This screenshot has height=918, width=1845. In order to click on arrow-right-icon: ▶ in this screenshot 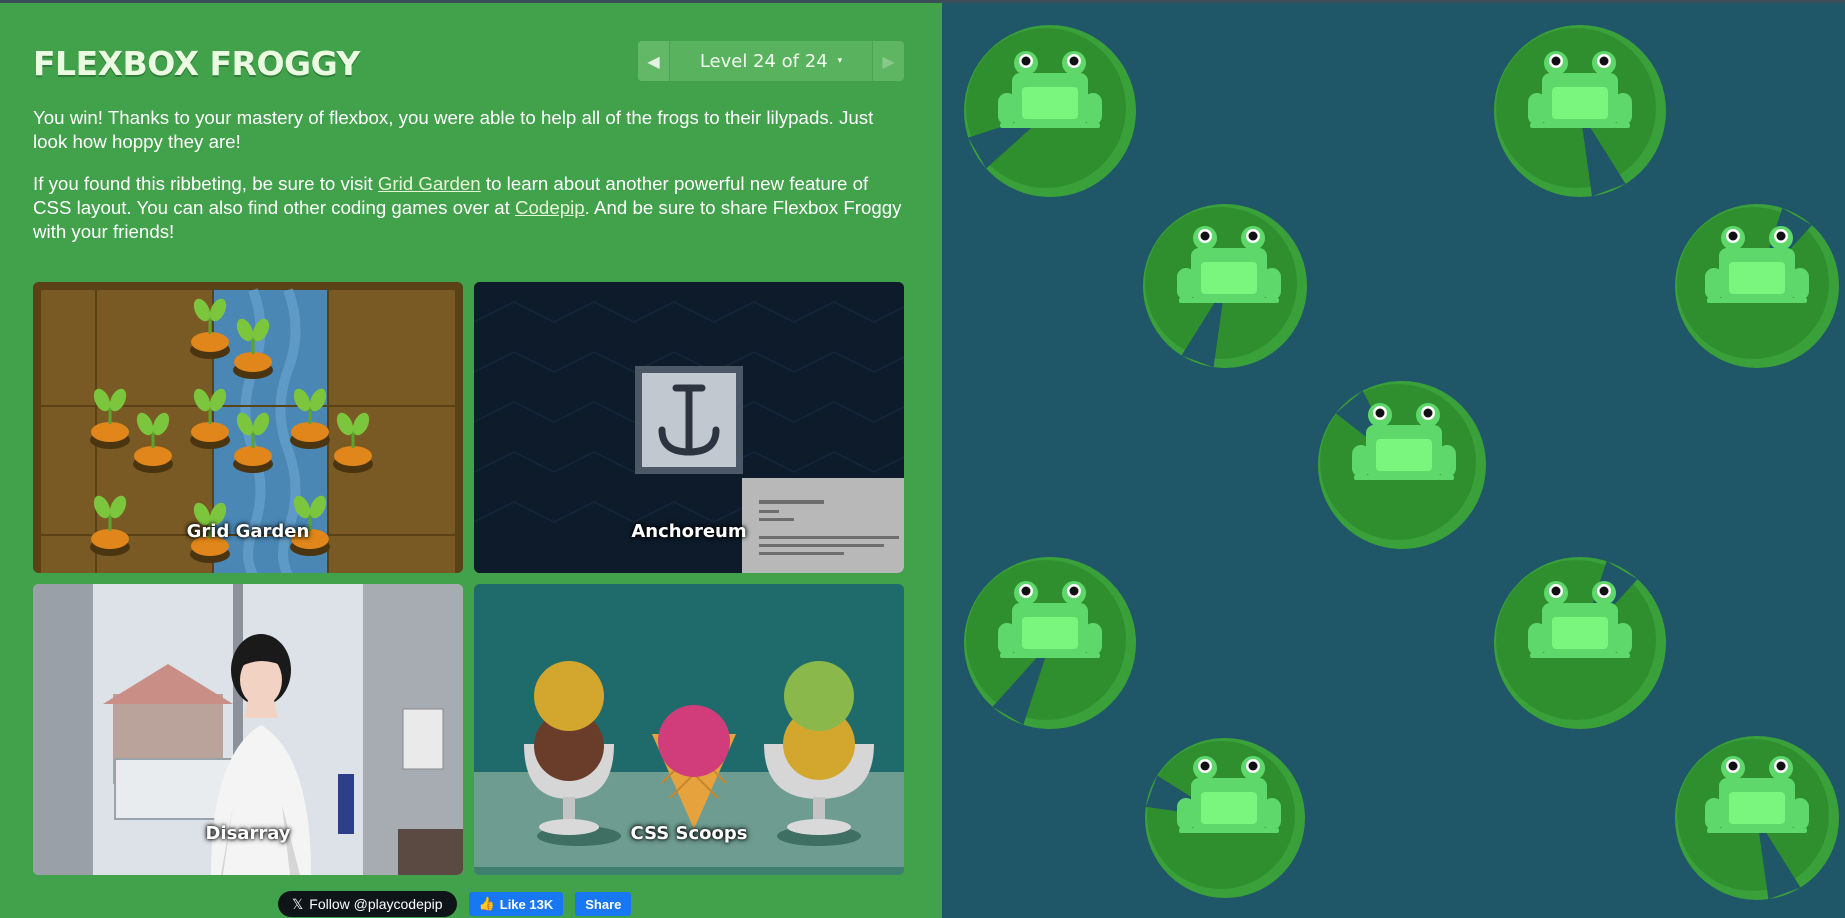, I will do `click(888, 61)`.